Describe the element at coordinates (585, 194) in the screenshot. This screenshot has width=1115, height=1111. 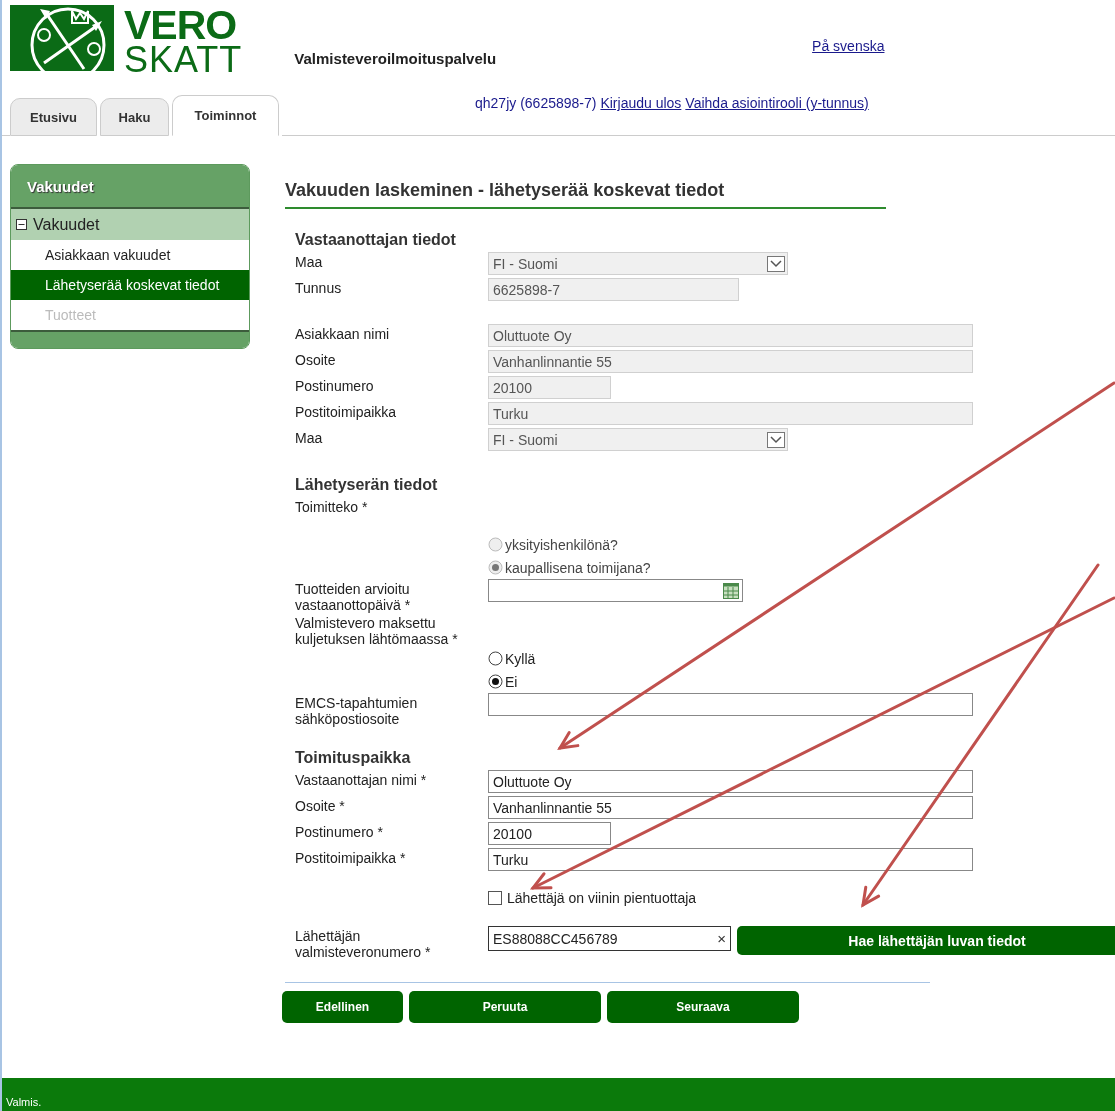
I see `page-title: Vakuuden laskeminen - lähetyserää koskevat tiedot` at that location.